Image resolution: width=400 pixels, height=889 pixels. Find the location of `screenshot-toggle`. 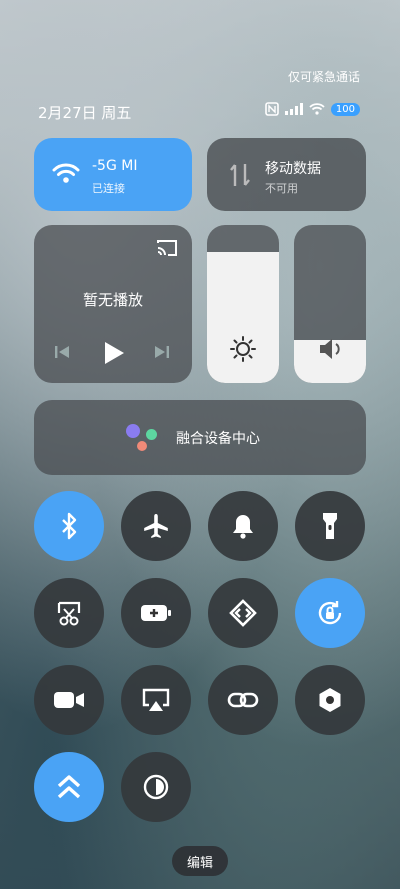

screenshot-toggle is located at coordinates (69, 613).